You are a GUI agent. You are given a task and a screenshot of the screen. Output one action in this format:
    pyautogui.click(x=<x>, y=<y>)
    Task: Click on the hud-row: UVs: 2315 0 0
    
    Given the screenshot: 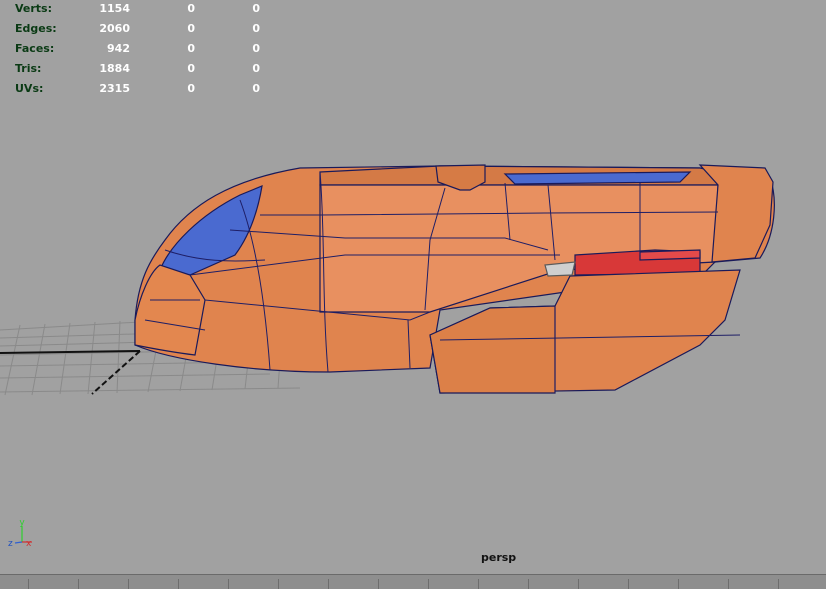 What is the action you would take?
    pyautogui.click(x=140, y=92)
    